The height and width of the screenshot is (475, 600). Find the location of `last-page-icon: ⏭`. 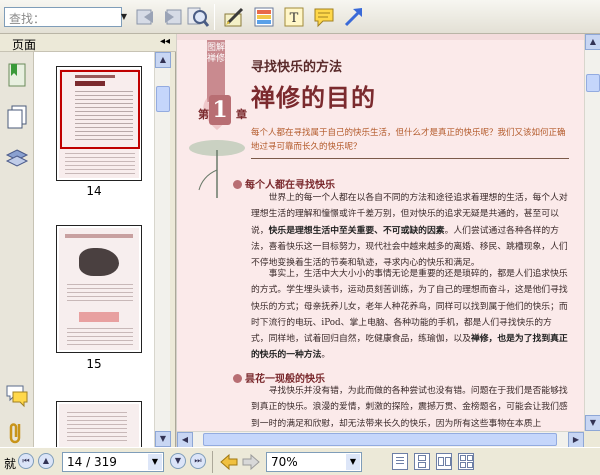

last-page-icon: ⏭ is located at coordinates (198, 461).